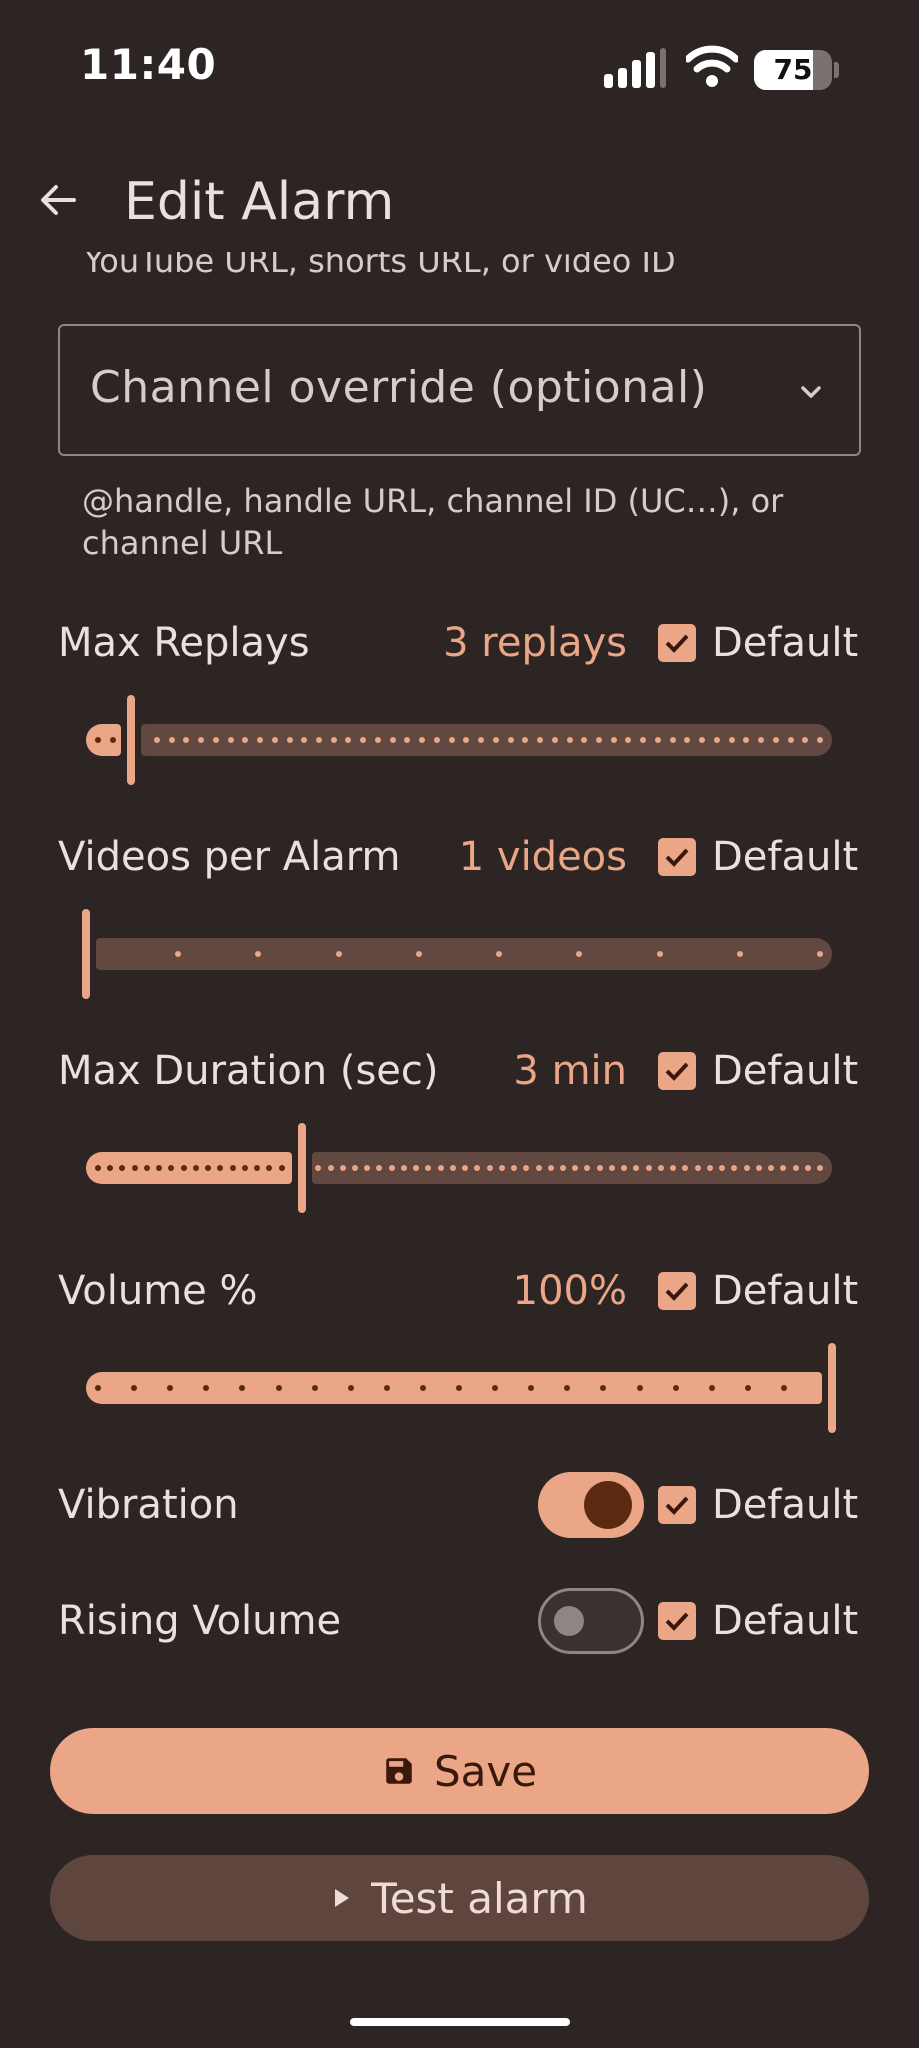 This screenshot has height=2048, width=919. Describe the element at coordinates (148, 64) in the screenshot. I see `status-time: 11:40` at that location.